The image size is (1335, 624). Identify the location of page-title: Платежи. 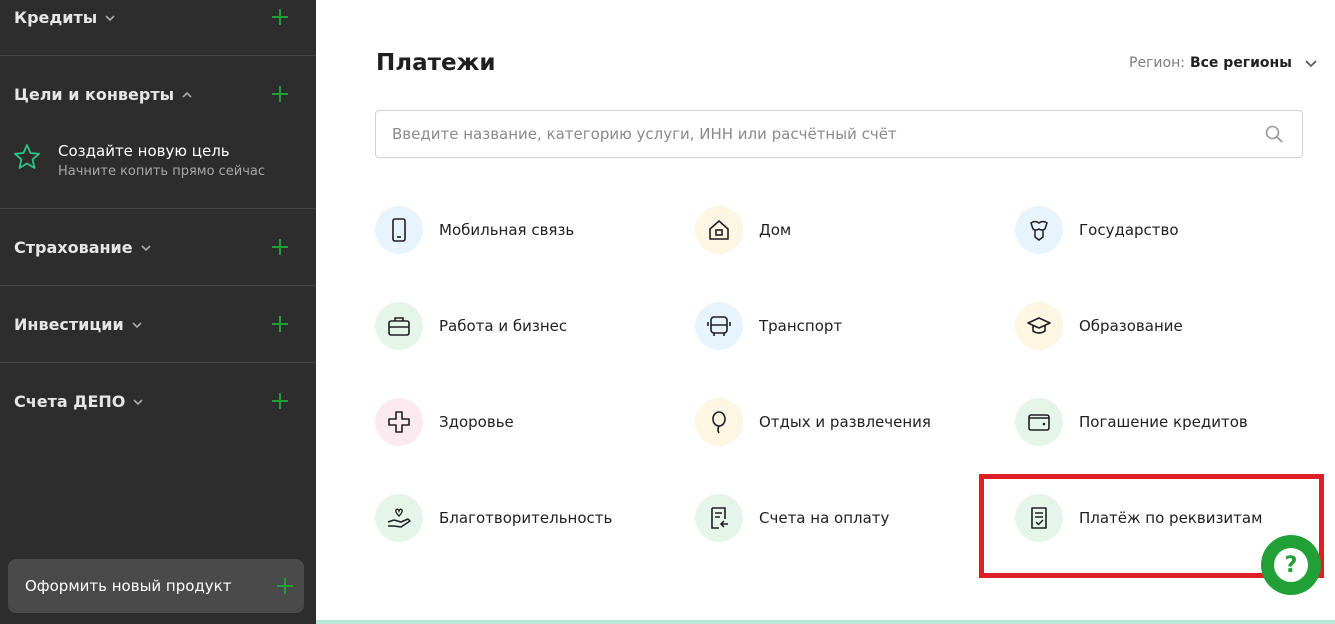
(436, 63).